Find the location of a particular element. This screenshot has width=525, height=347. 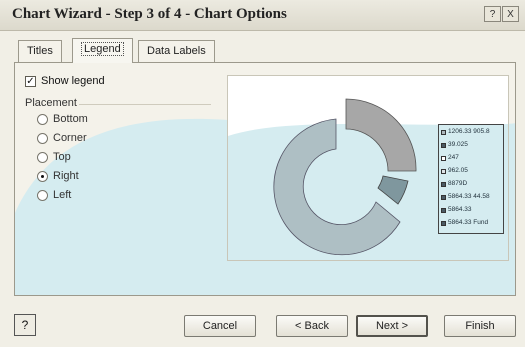

radio-bottom: Bottom is located at coordinates (62, 119).